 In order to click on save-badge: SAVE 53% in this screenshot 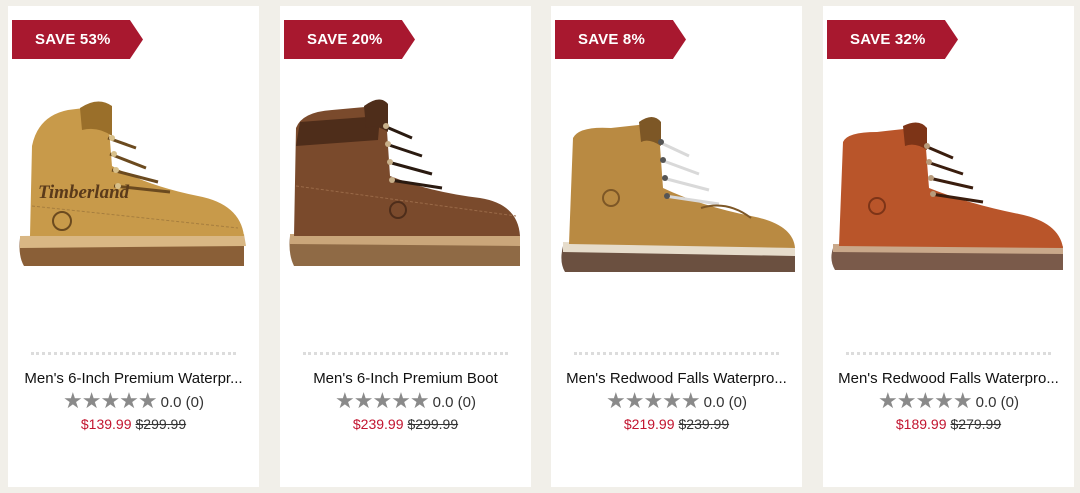, I will do `click(77, 39)`.